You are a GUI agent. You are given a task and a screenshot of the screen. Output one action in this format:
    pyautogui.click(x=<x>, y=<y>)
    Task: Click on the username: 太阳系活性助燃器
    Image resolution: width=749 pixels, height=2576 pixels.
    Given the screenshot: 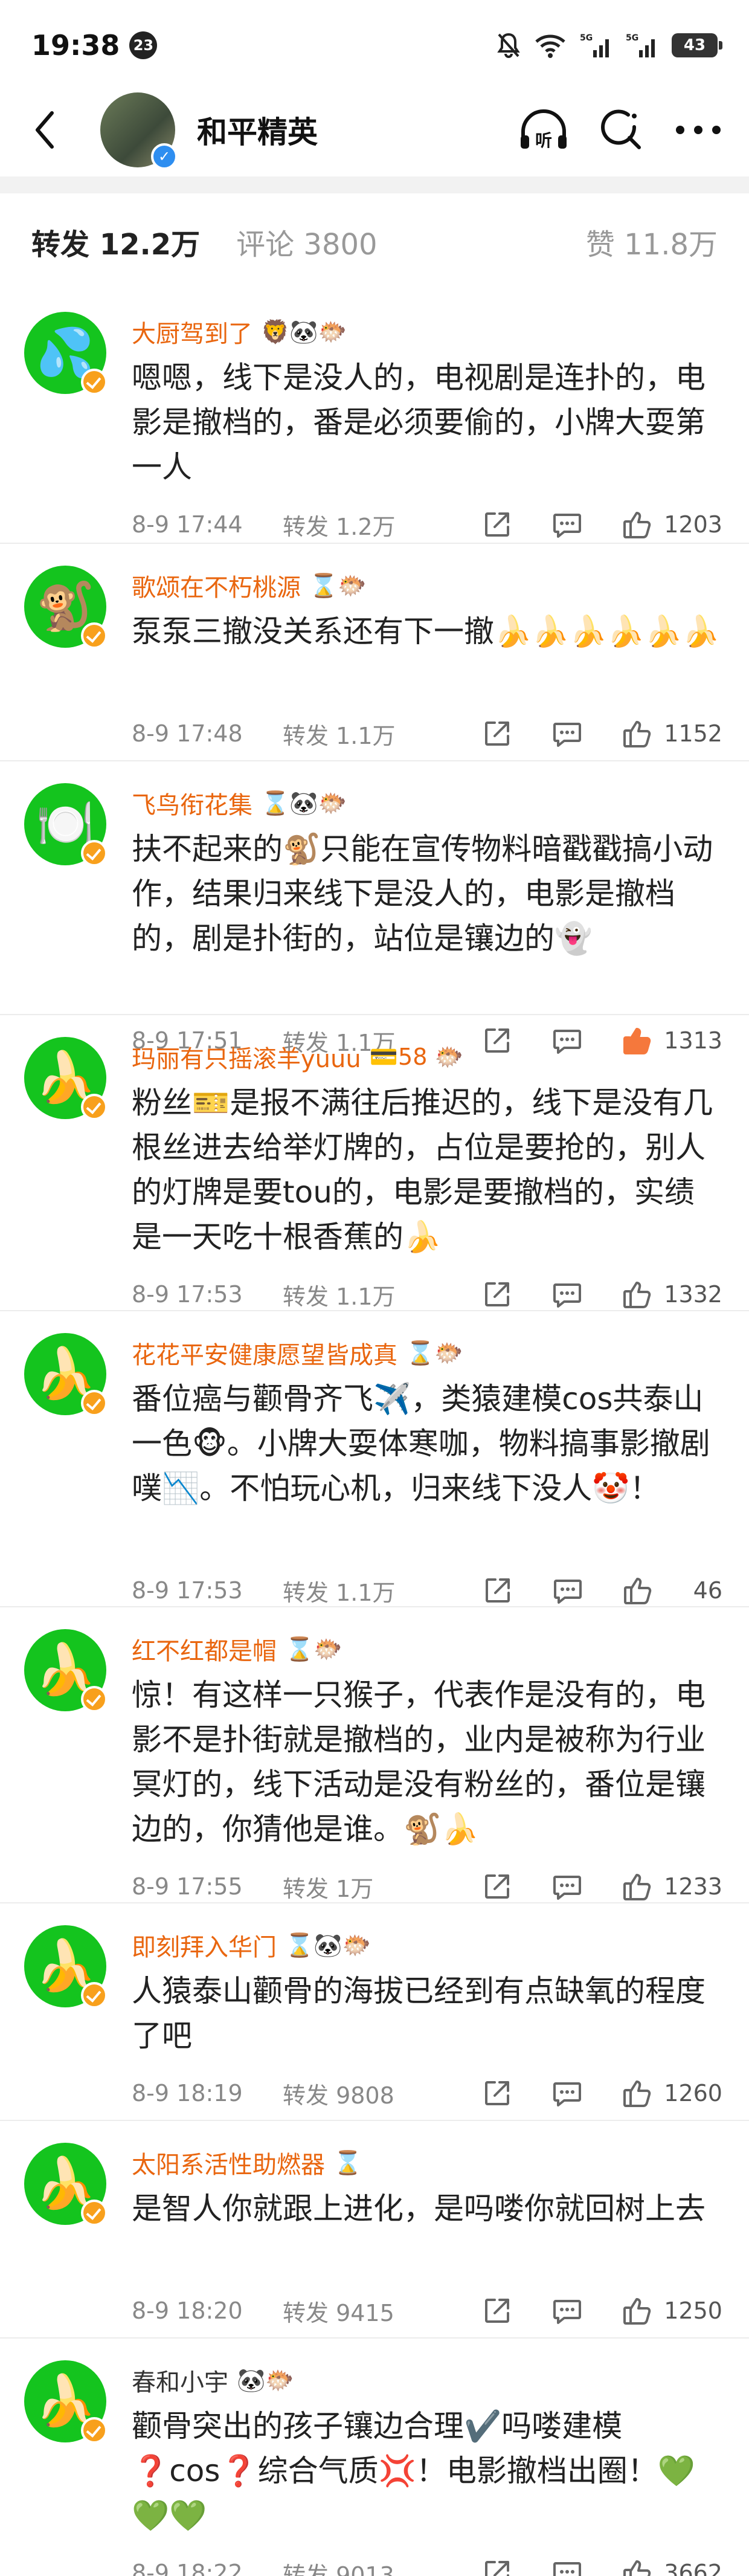 What is the action you would take?
    pyautogui.click(x=228, y=2162)
    